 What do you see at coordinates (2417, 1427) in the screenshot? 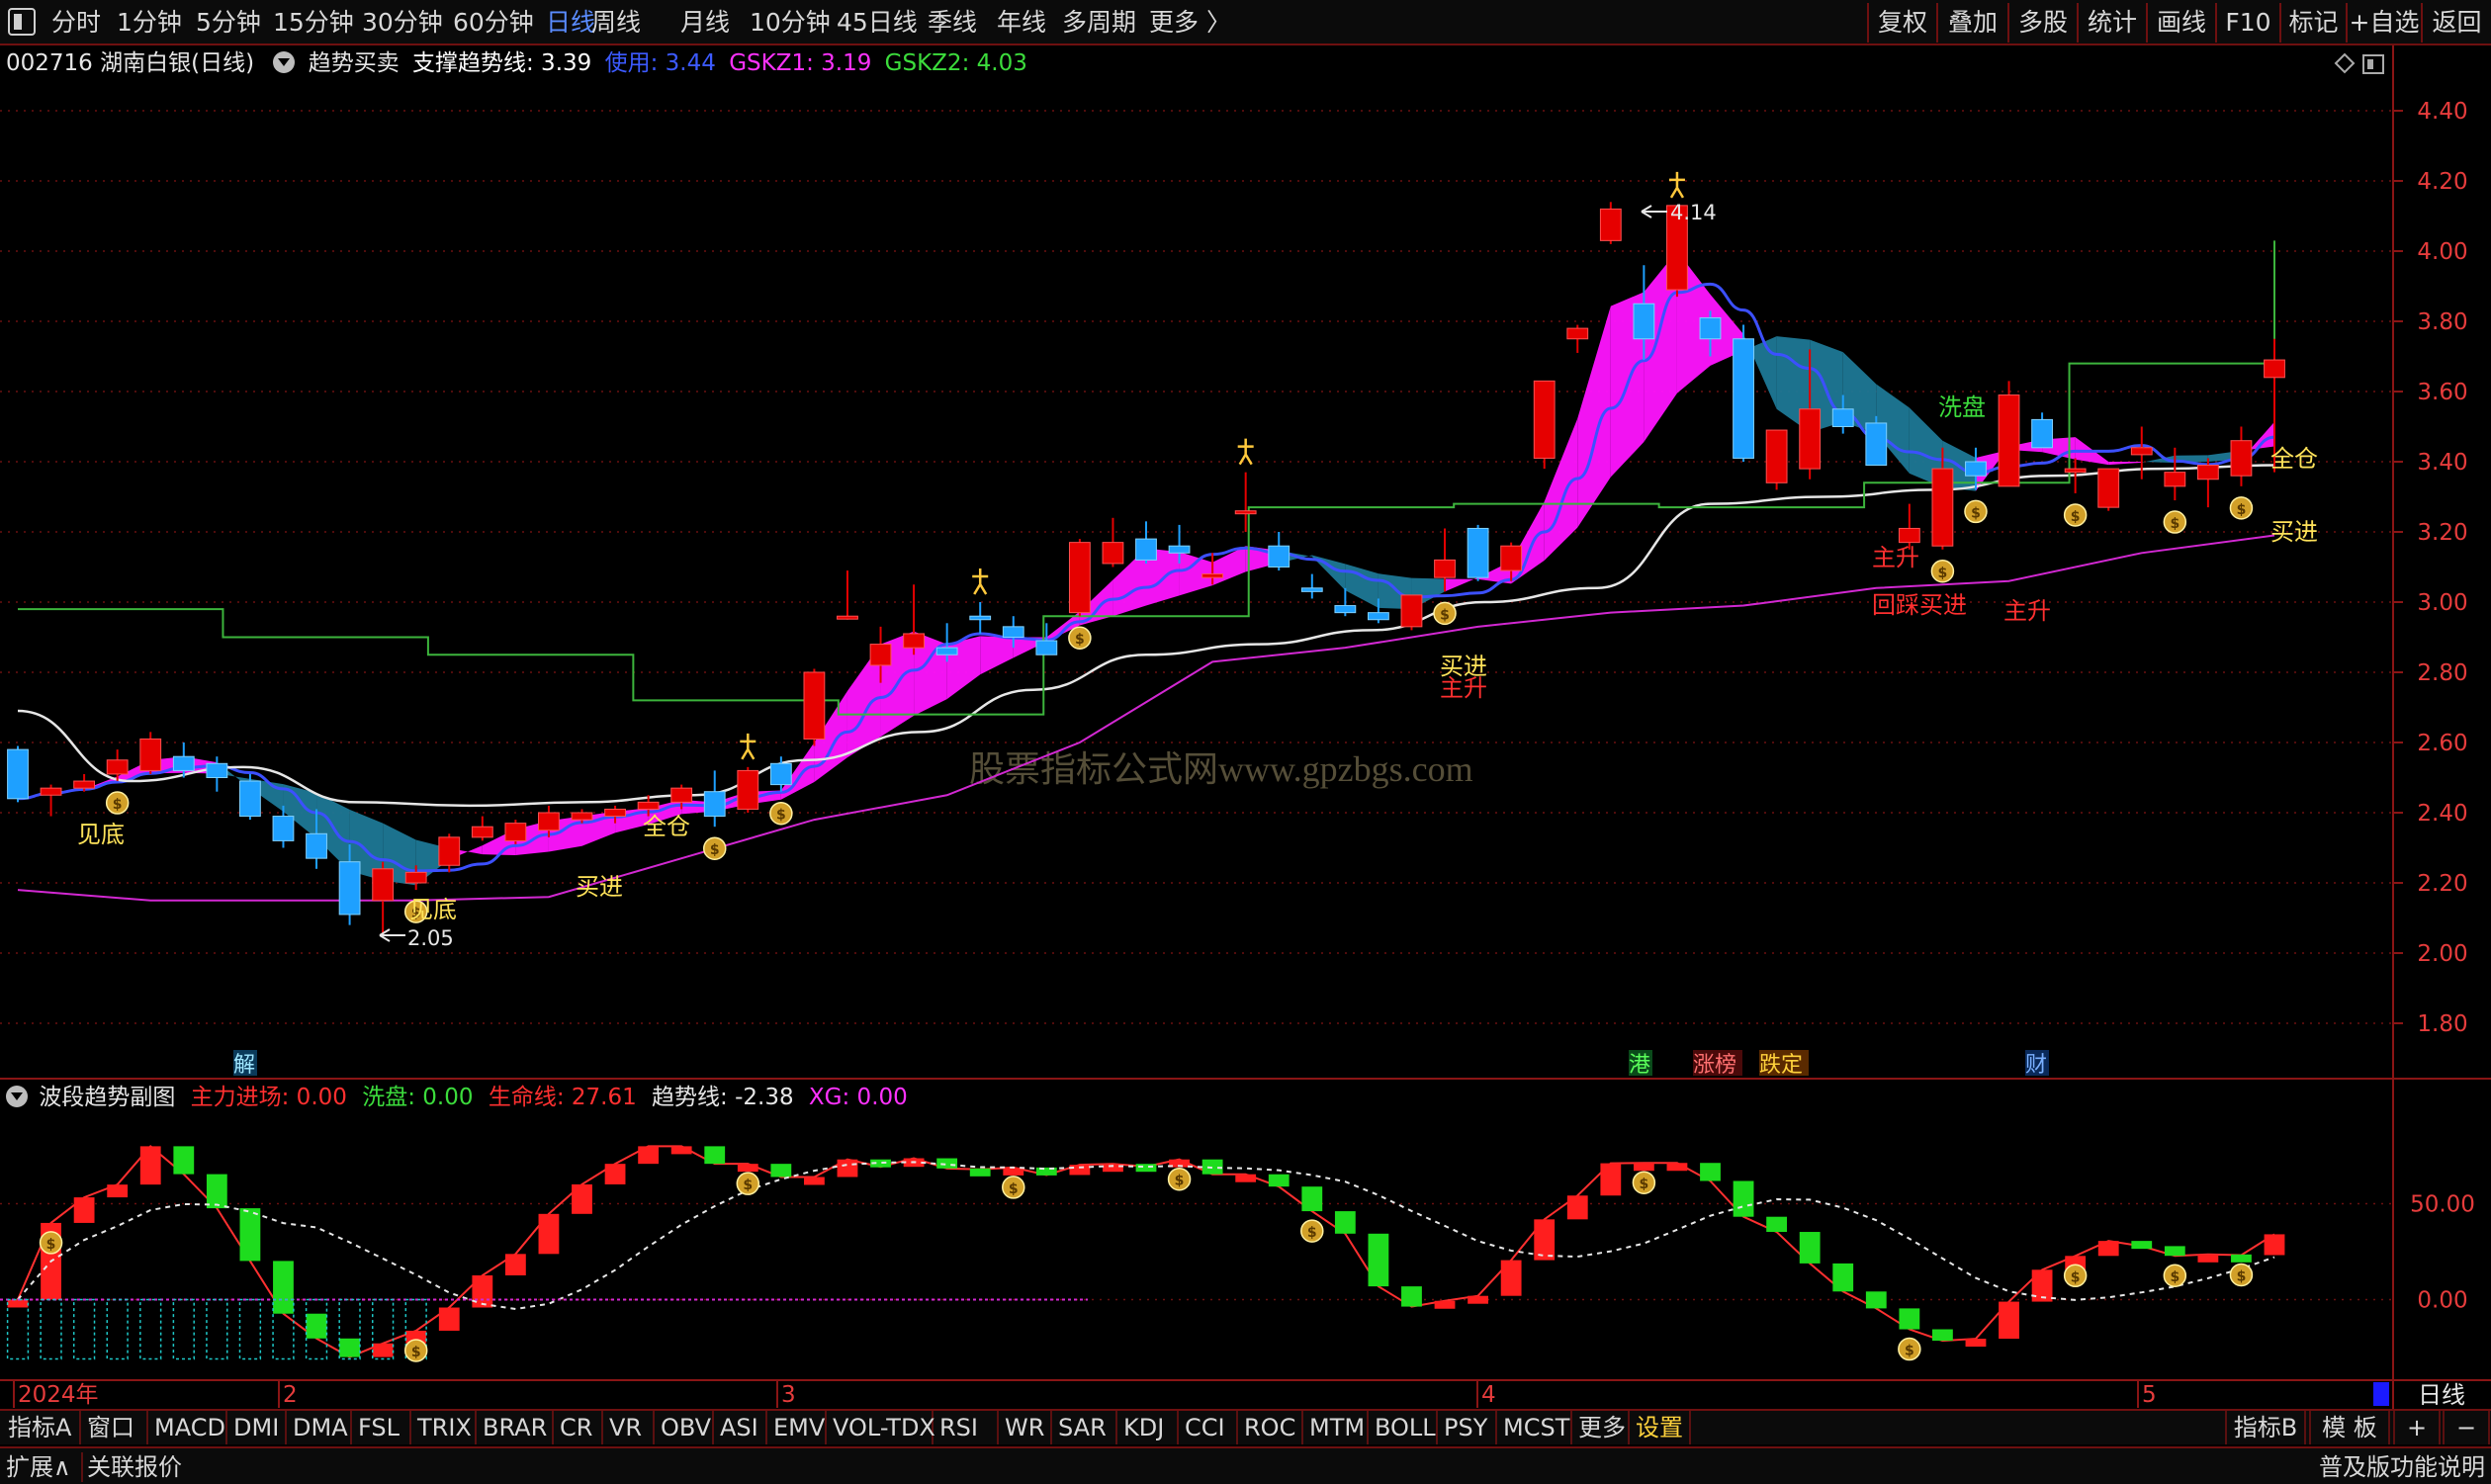
I see `template-tab: +` at bounding box center [2417, 1427].